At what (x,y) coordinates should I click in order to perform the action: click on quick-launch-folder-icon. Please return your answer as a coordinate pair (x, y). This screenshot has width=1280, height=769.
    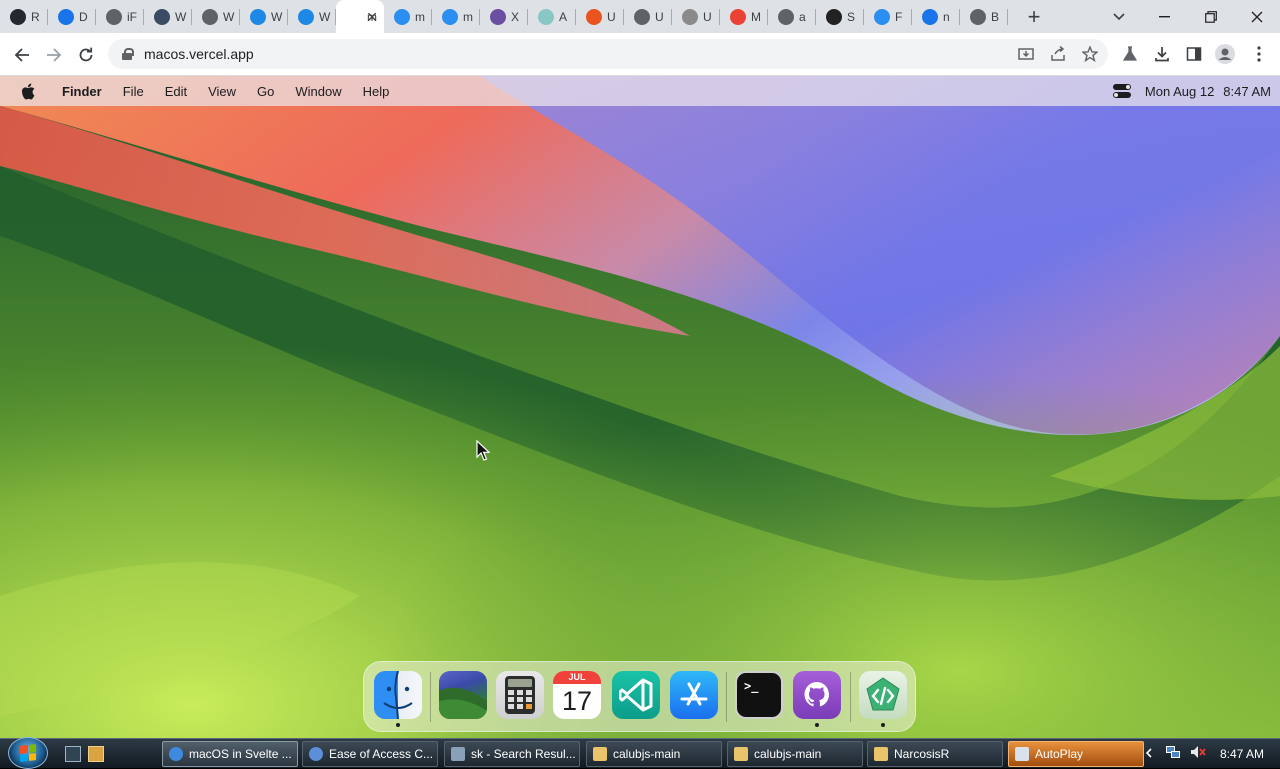
    Looking at the image, I should click on (96, 754).